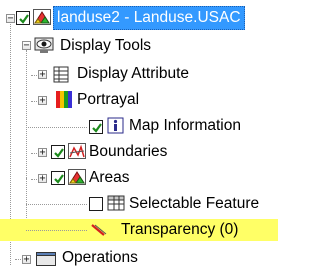 The width and height of the screenshot is (320, 273). What do you see at coordinates (65, 99) in the screenshot?
I see `color-bars-icon` at bounding box center [65, 99].